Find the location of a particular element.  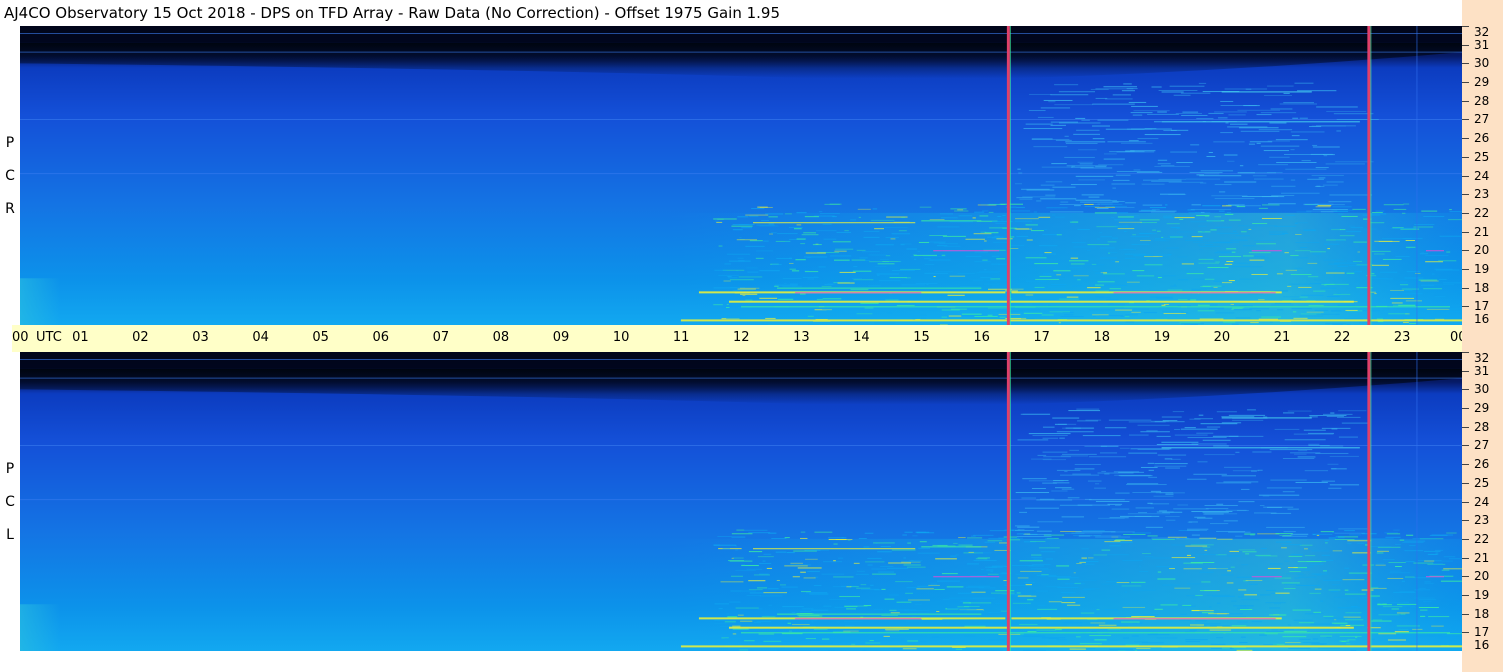

time-label: 08 is located at coordinates (501, 337).